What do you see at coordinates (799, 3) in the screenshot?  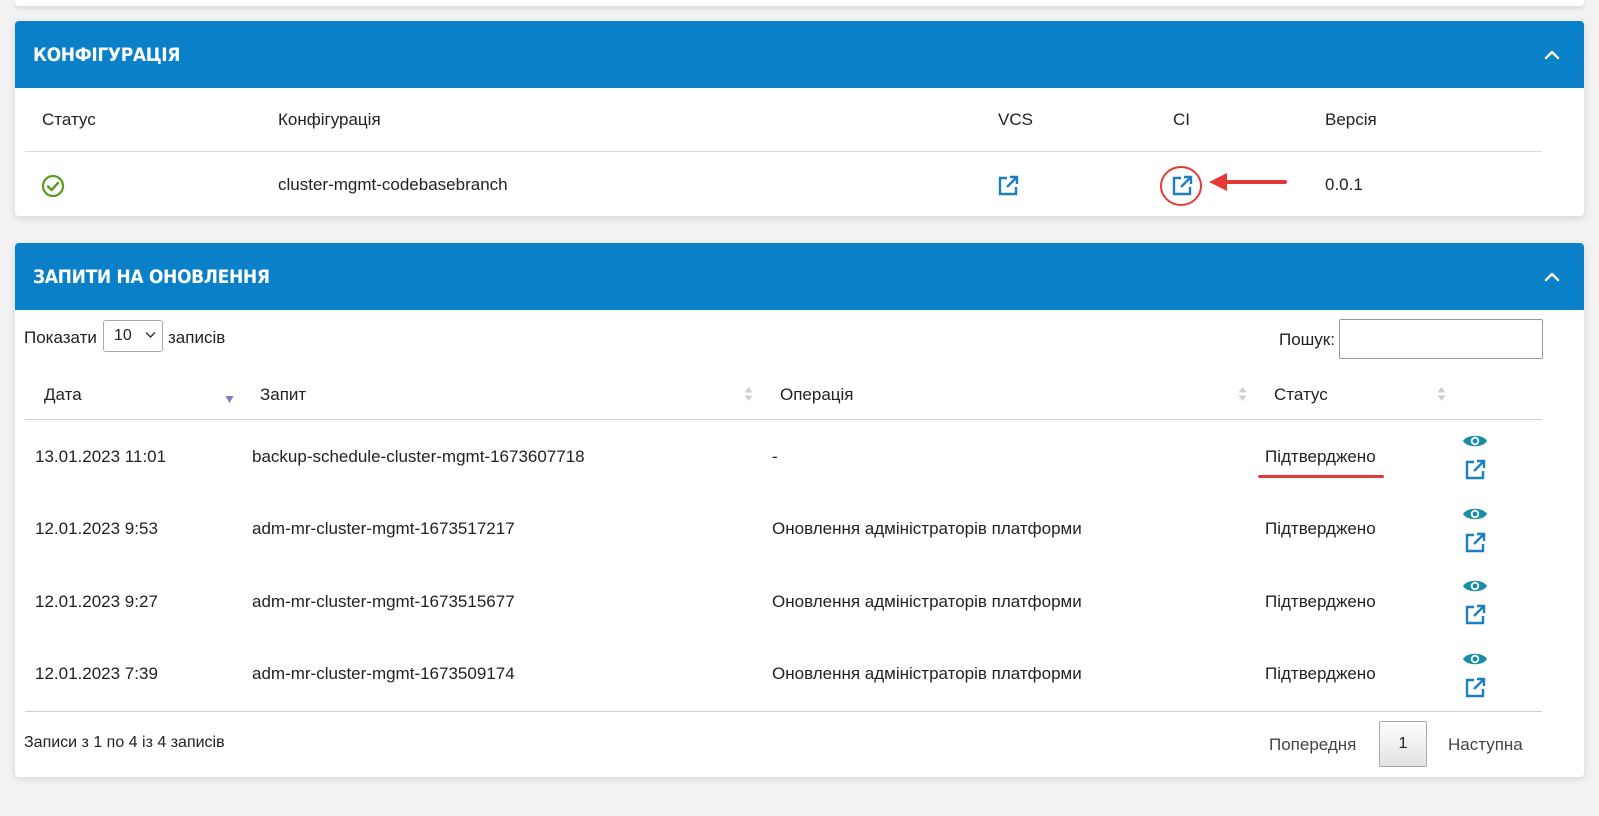 I see `previous-panel-edge` at bounding box center [799, 3].